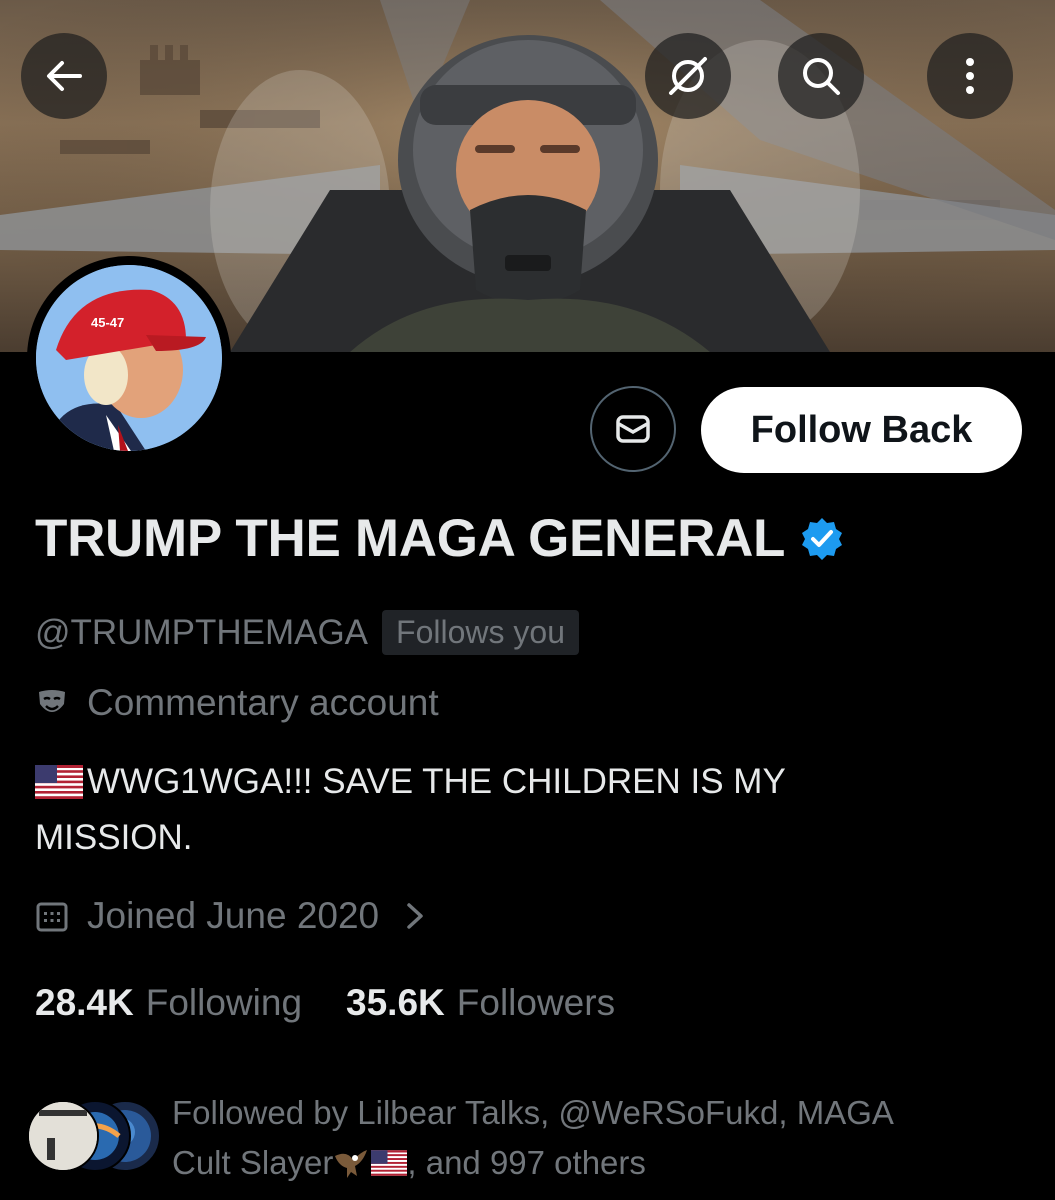 This screenshot has height=1200, width=1055. I want to click on profile-avatar: 45-47, so click(129, 358).